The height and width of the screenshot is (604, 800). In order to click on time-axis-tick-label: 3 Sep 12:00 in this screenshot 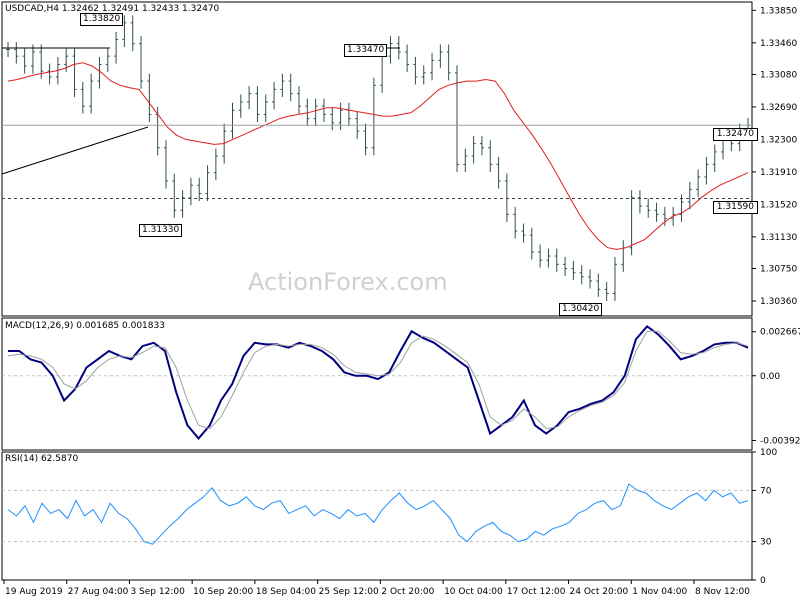, I will do `click(157, 592)`.